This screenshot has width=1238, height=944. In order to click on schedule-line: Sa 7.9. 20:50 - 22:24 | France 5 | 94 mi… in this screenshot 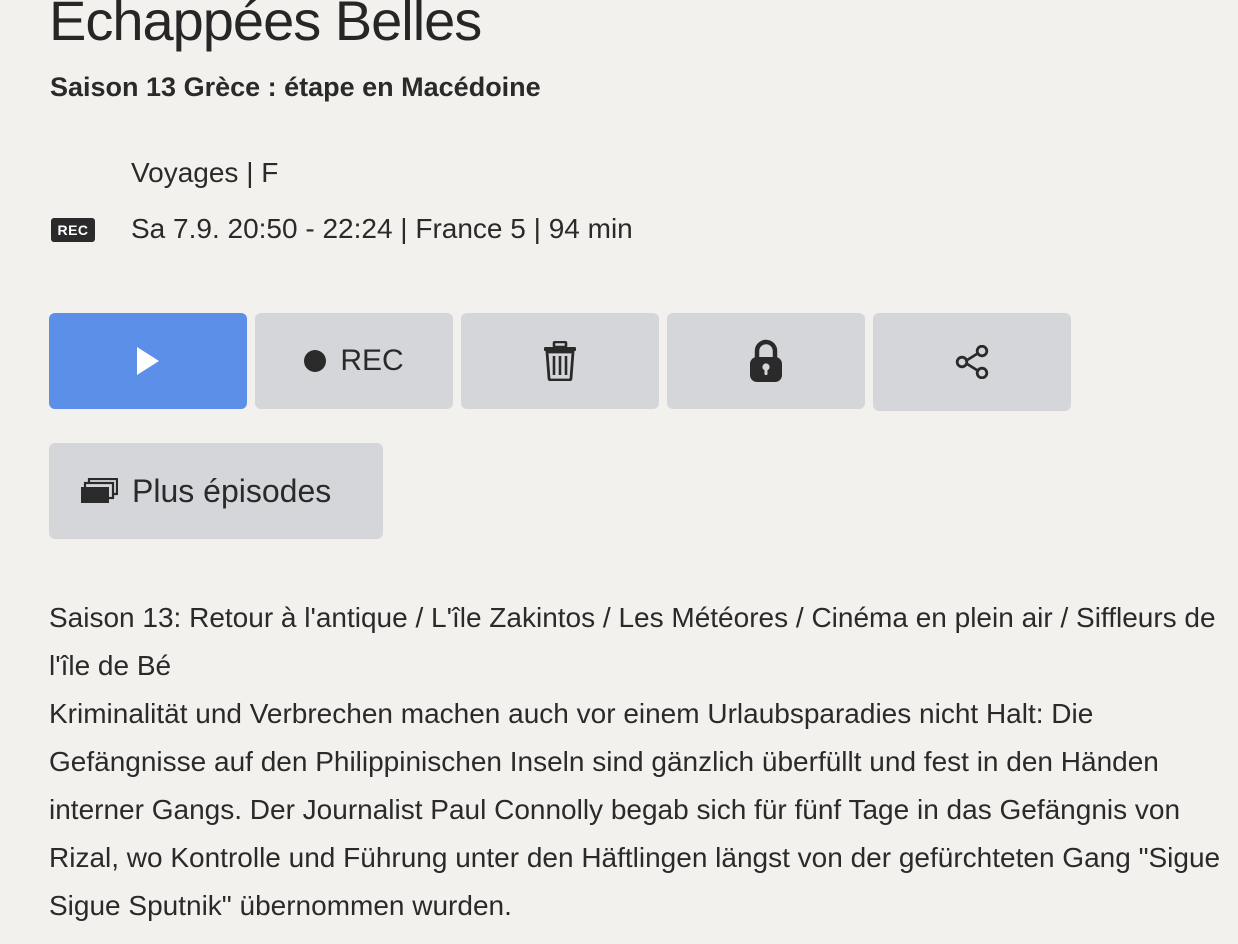, I will do `click(382, 228)`.